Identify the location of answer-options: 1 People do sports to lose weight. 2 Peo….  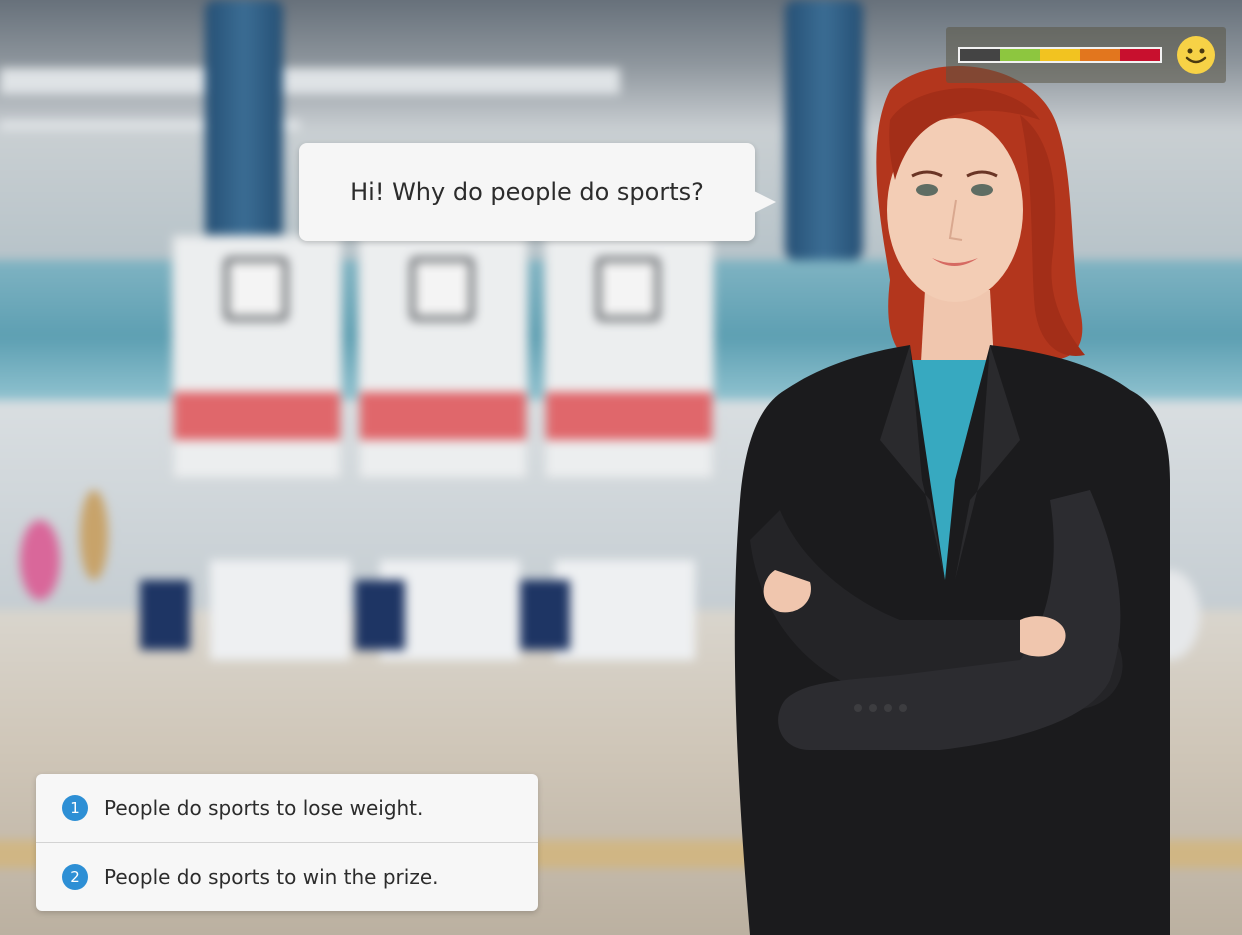
(287, 842).